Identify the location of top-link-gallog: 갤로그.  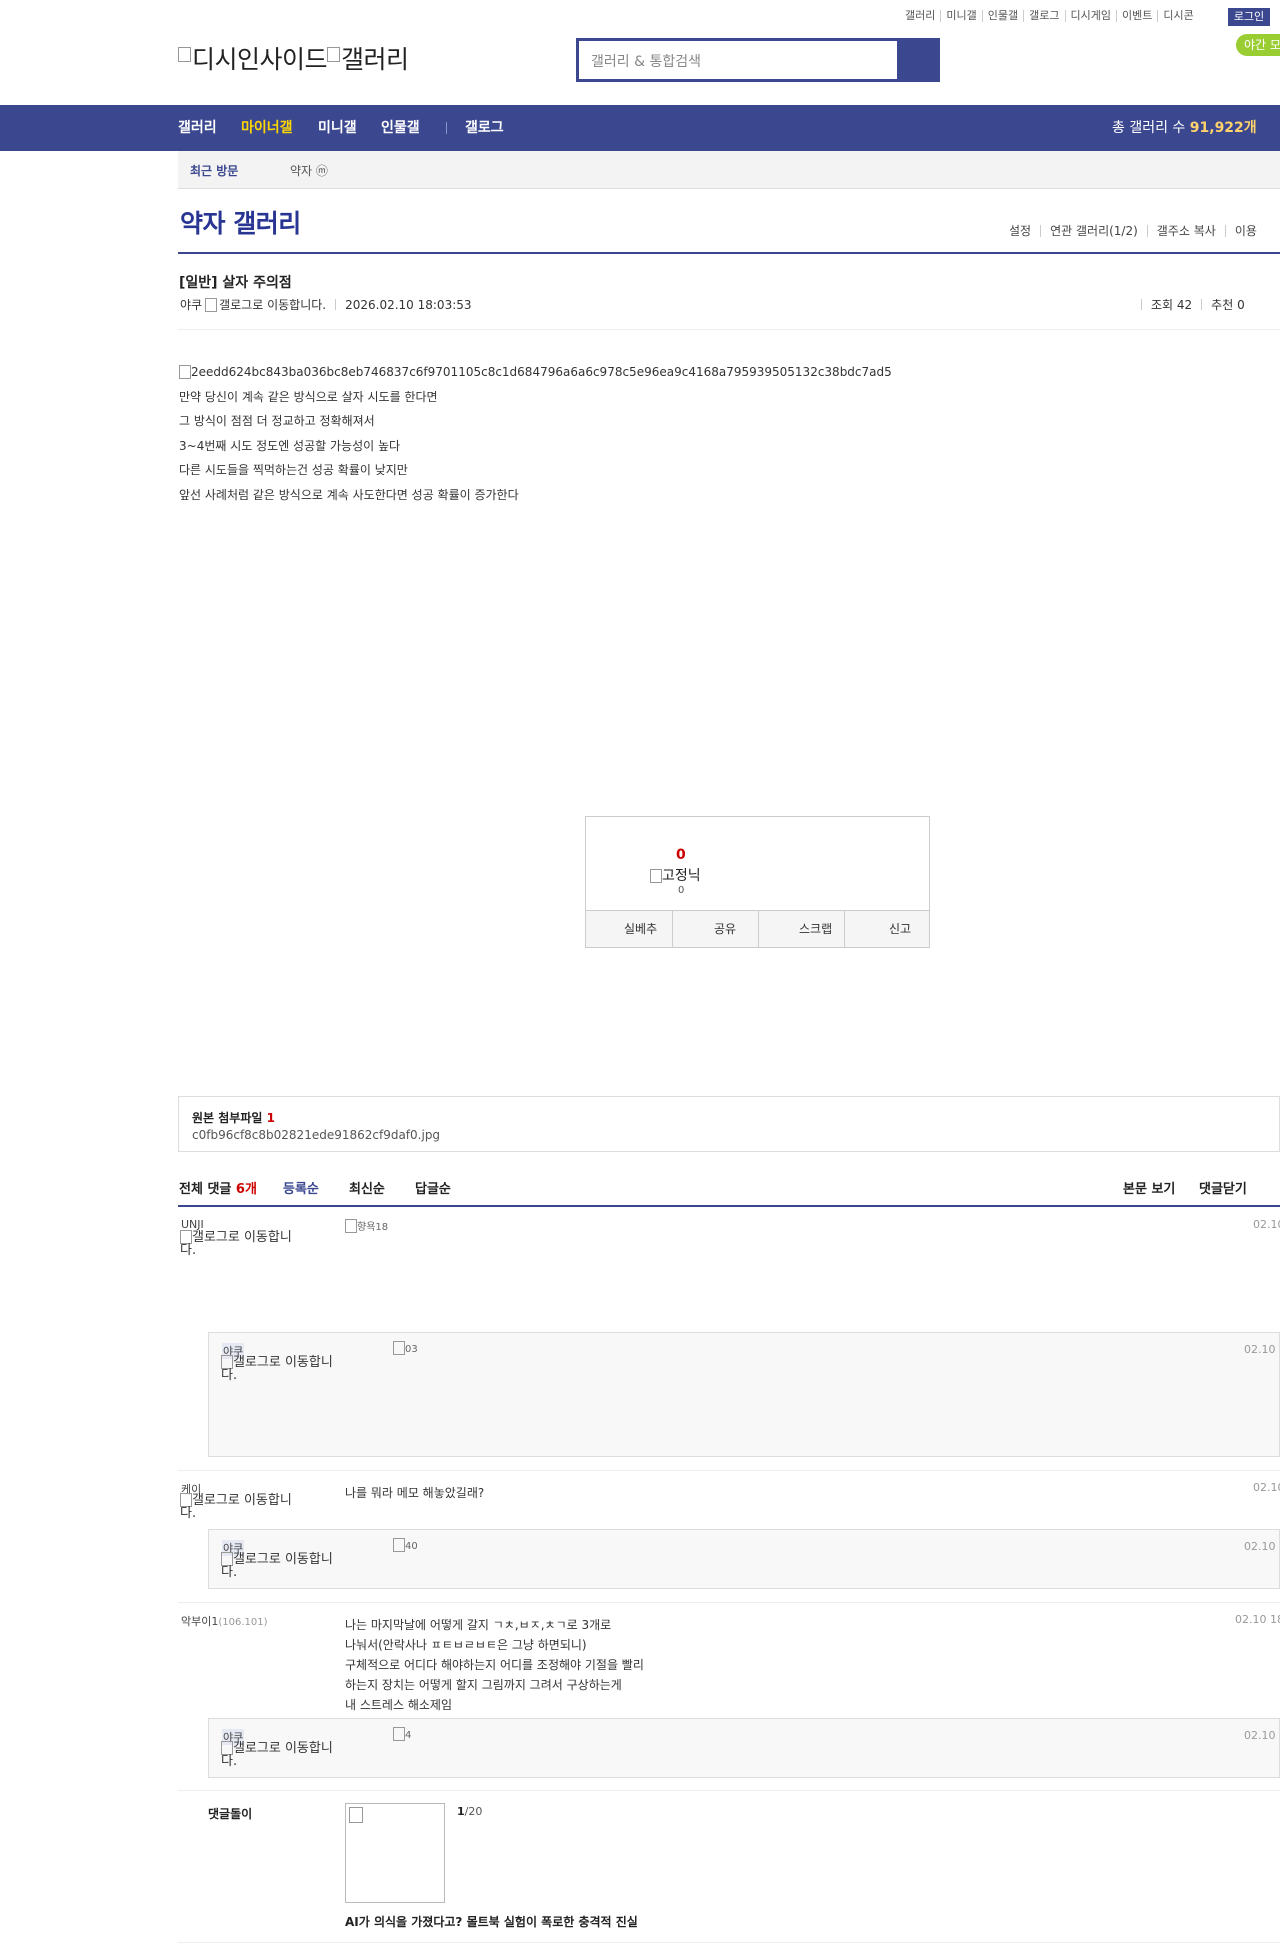
(1043, 16).